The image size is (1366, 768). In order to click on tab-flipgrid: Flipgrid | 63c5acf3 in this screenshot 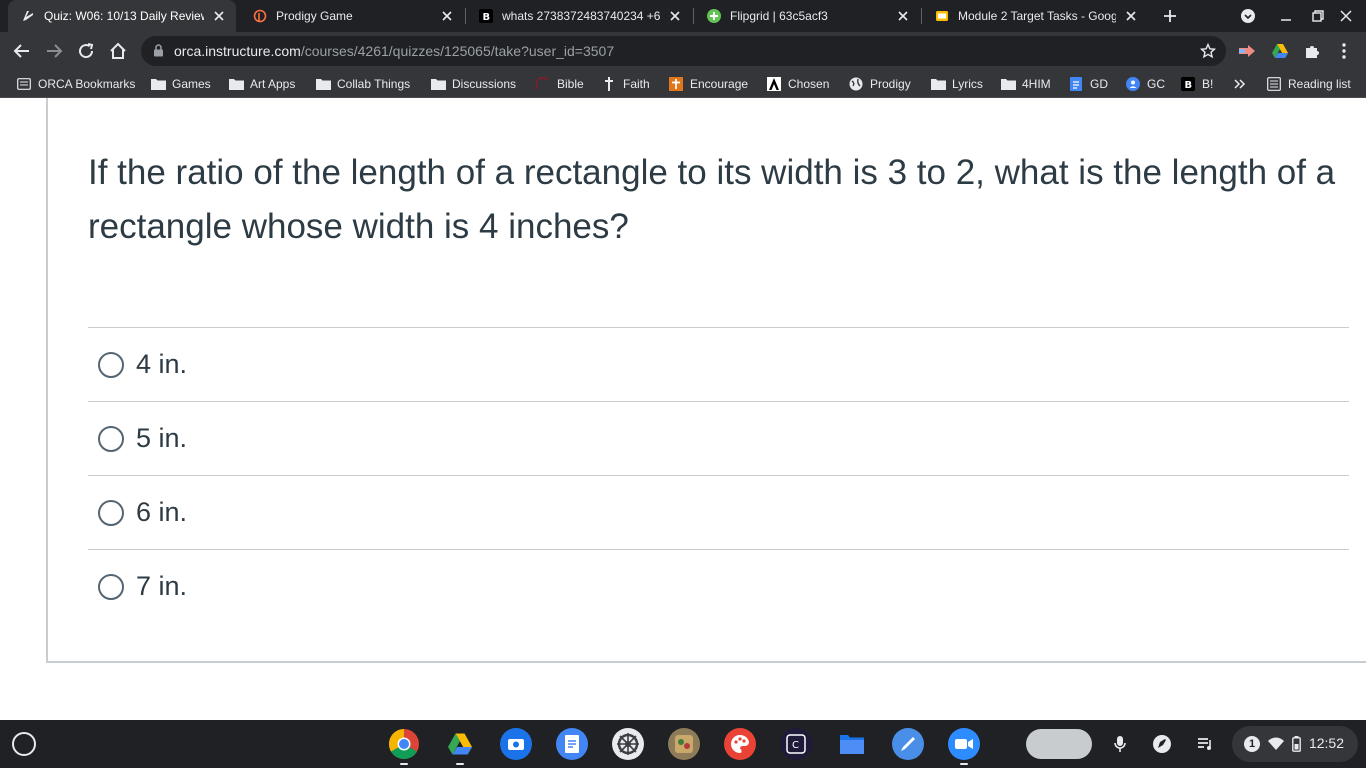, I will do `click(807, 16)`.